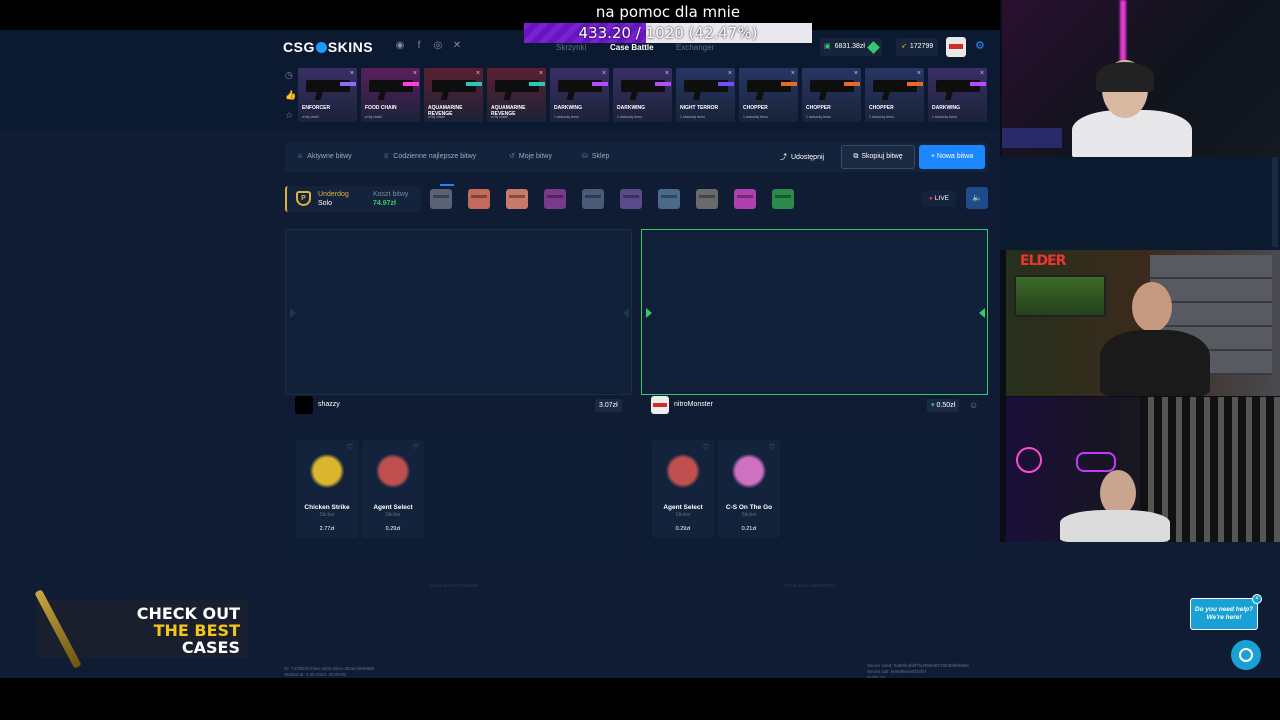 The image size is (1280, 720). Describe the element at coordinates (1246, 655) in the screenshot. I see `chat-icon` at that location.